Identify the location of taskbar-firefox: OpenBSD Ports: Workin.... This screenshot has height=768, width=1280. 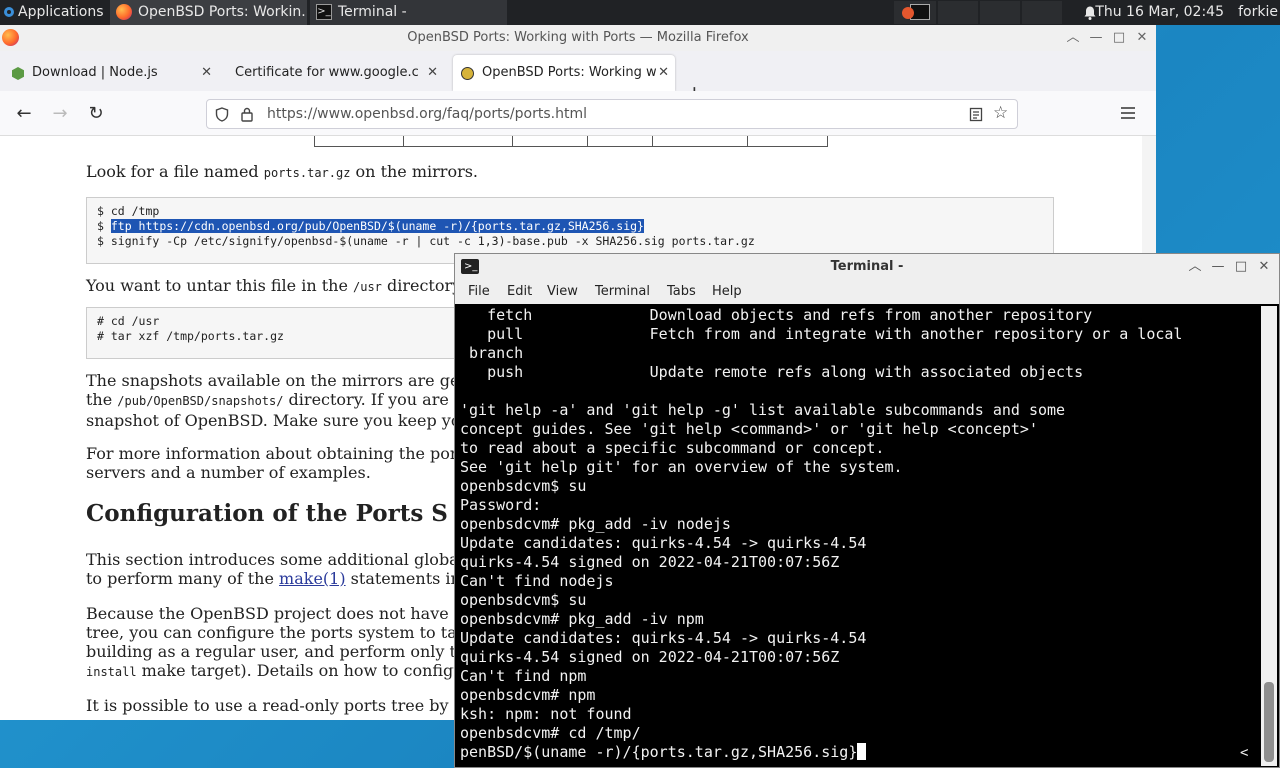
(209, 12).